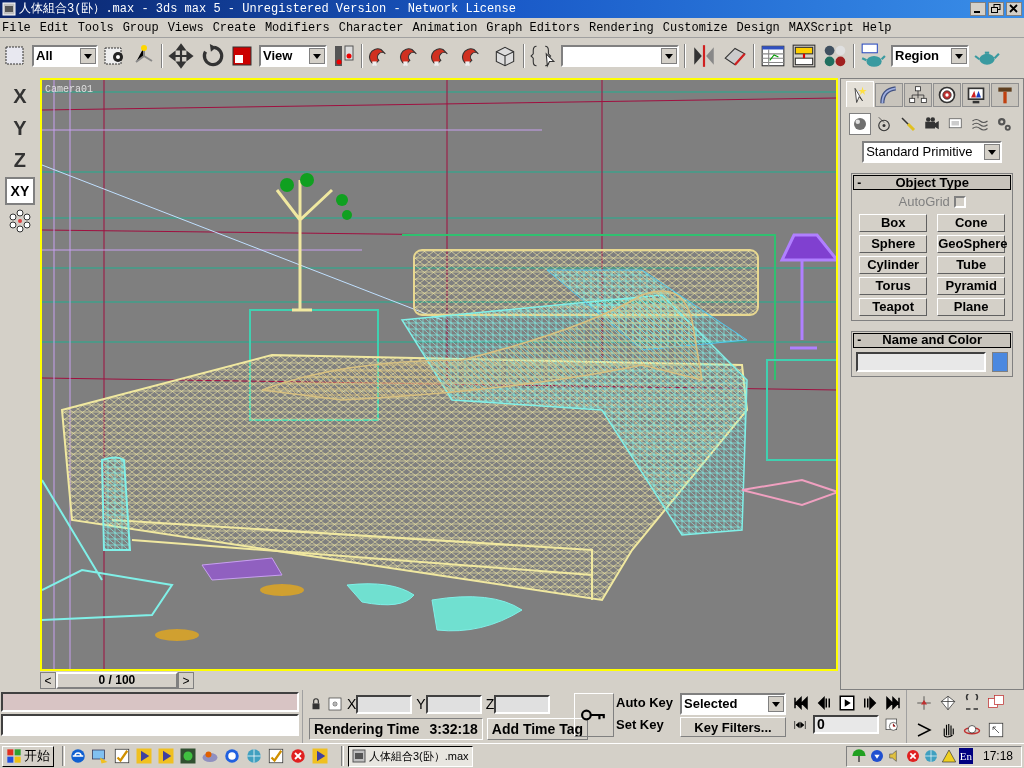 The height and width of the screenshot is (768, 1024). What do you see at coordinates (893, 264) in the screenshot?
I see `primitive-button: Cylinder` at bounding box center [893, 264].